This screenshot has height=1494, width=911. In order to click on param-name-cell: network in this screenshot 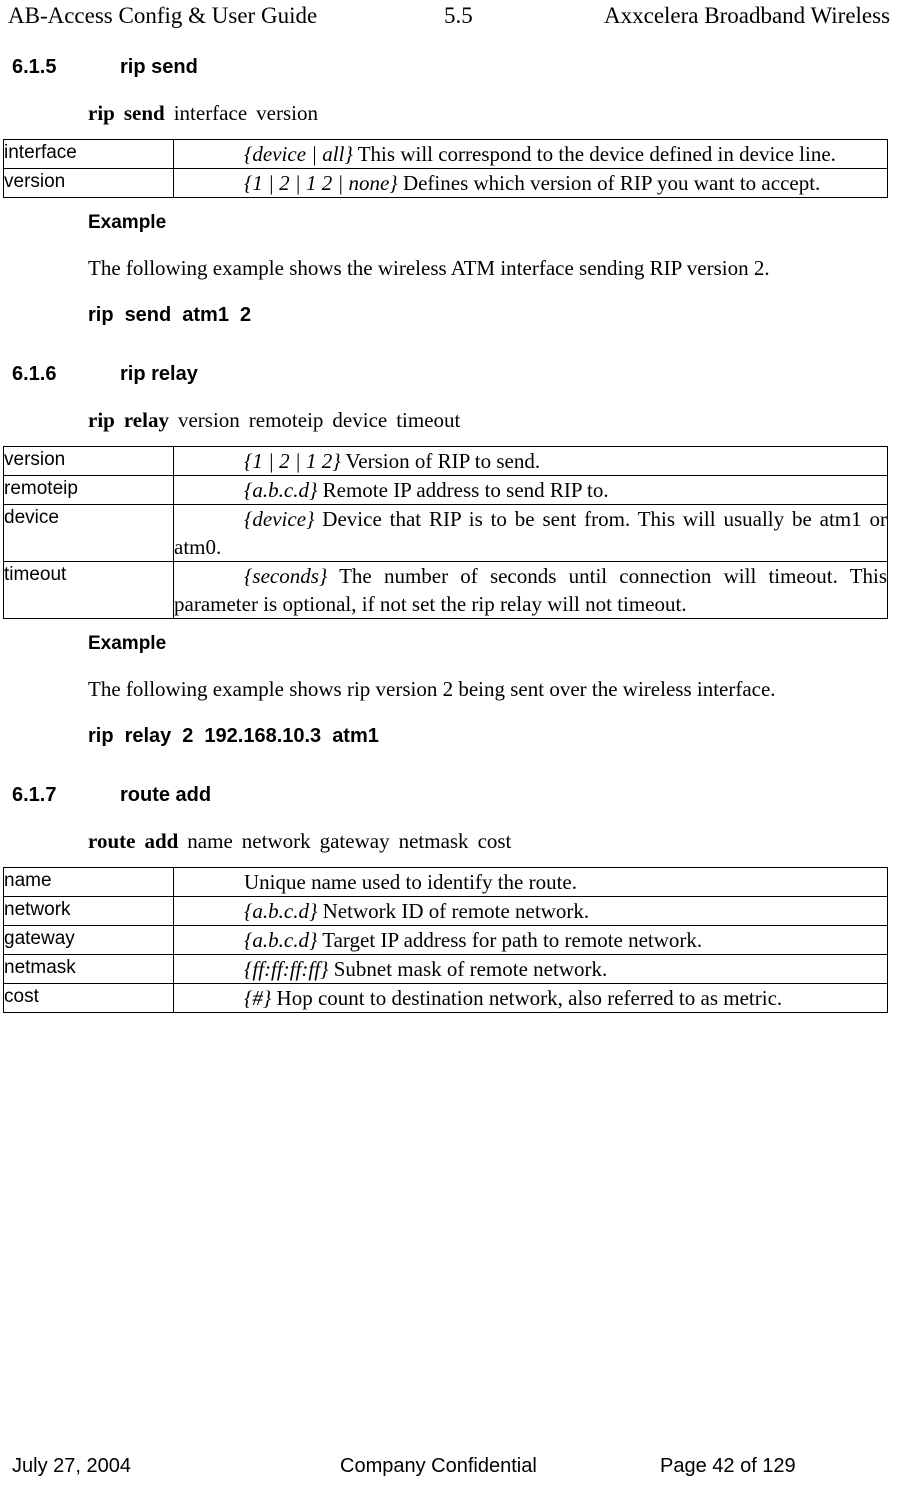, I will do `click(88, 911)`.